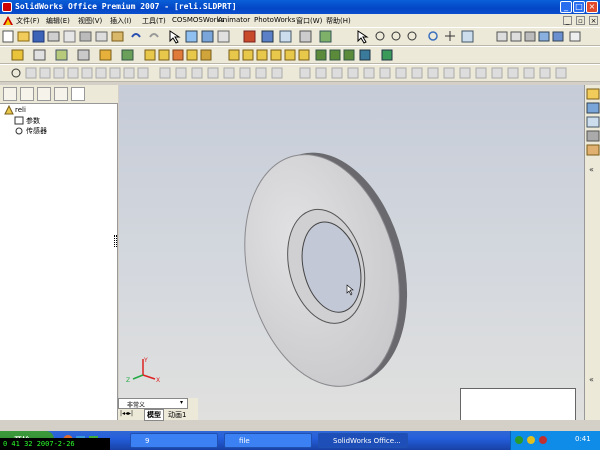  I want to click on tab-cosmos, so click(61, 94).